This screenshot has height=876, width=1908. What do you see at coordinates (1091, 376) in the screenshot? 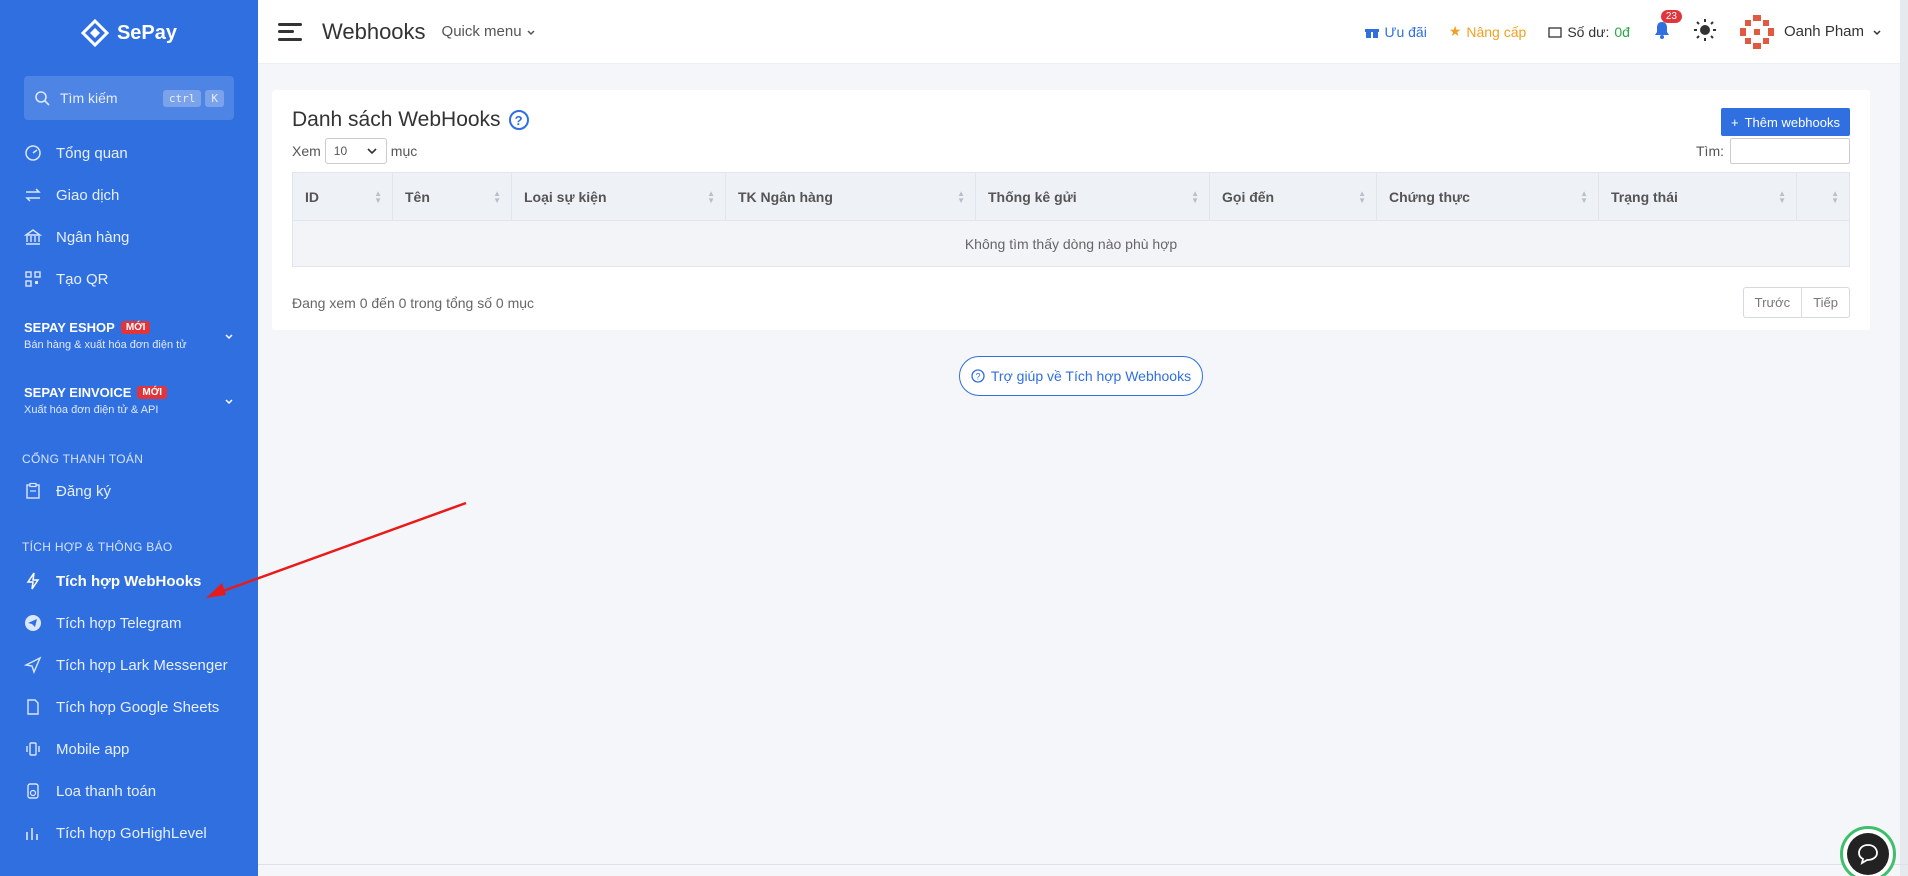
I see `help-link-label: Trợ giúp về Tích hợp Webhooks` at bounding box center [1091, 376].